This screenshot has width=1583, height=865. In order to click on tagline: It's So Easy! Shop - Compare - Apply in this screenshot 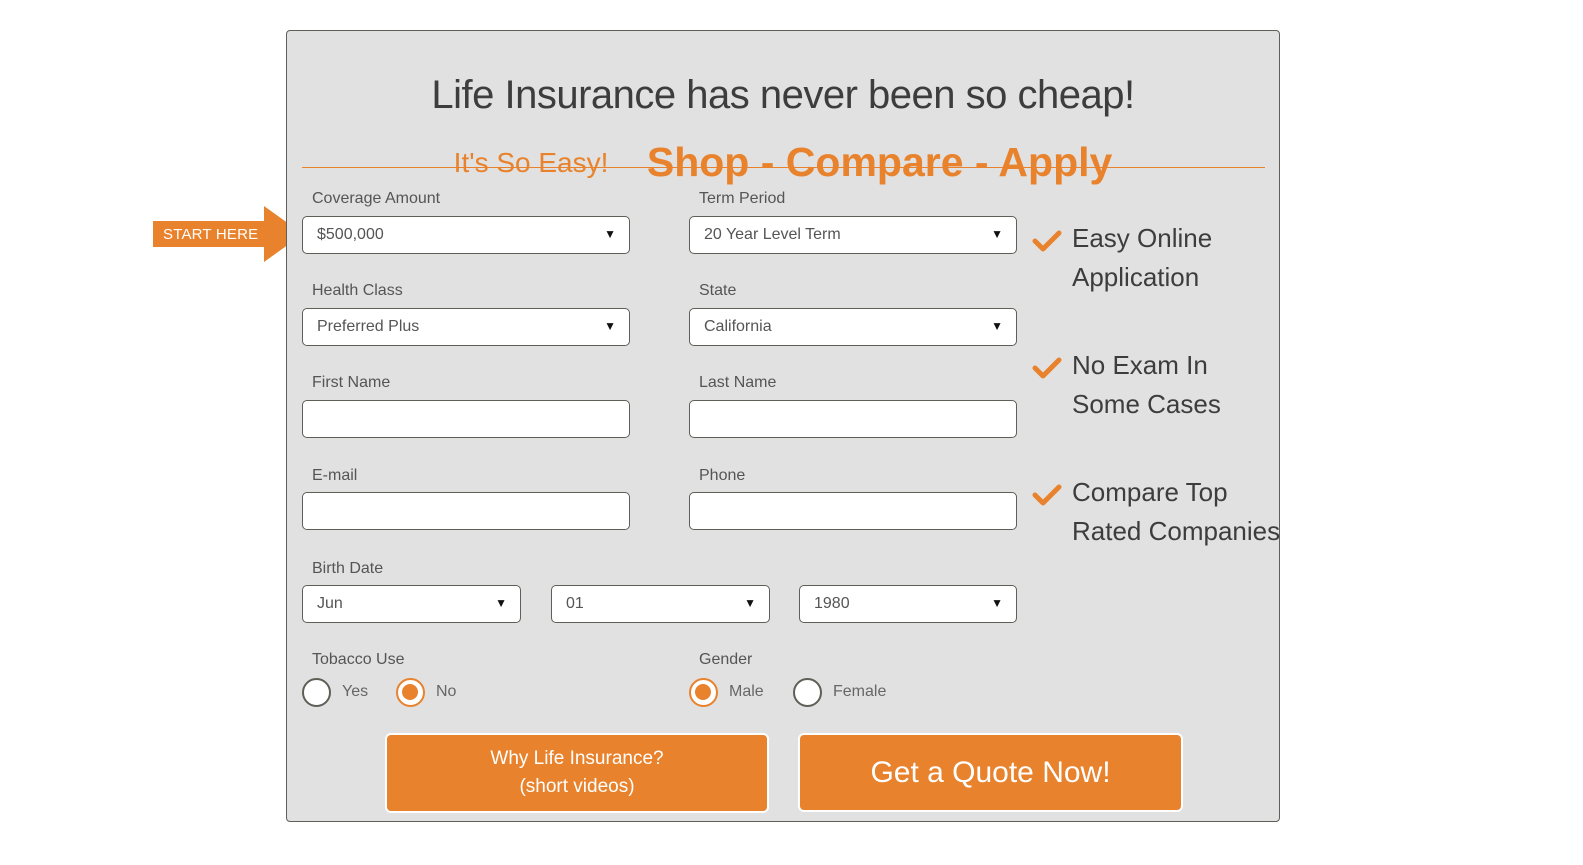, I will do `click(783, 162)`.